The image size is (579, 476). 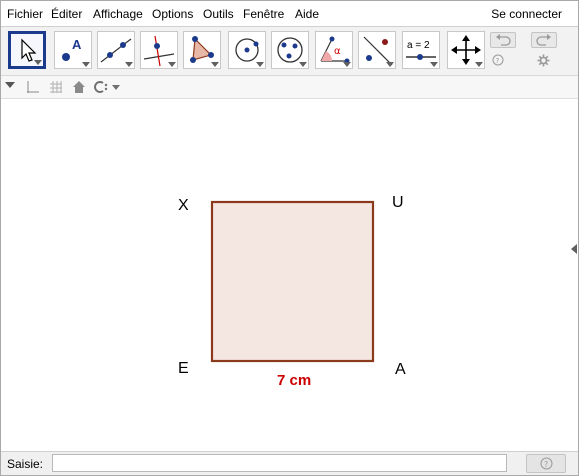 I want to click on input-bar: Saisie: ?, so click(x=289, y=463).